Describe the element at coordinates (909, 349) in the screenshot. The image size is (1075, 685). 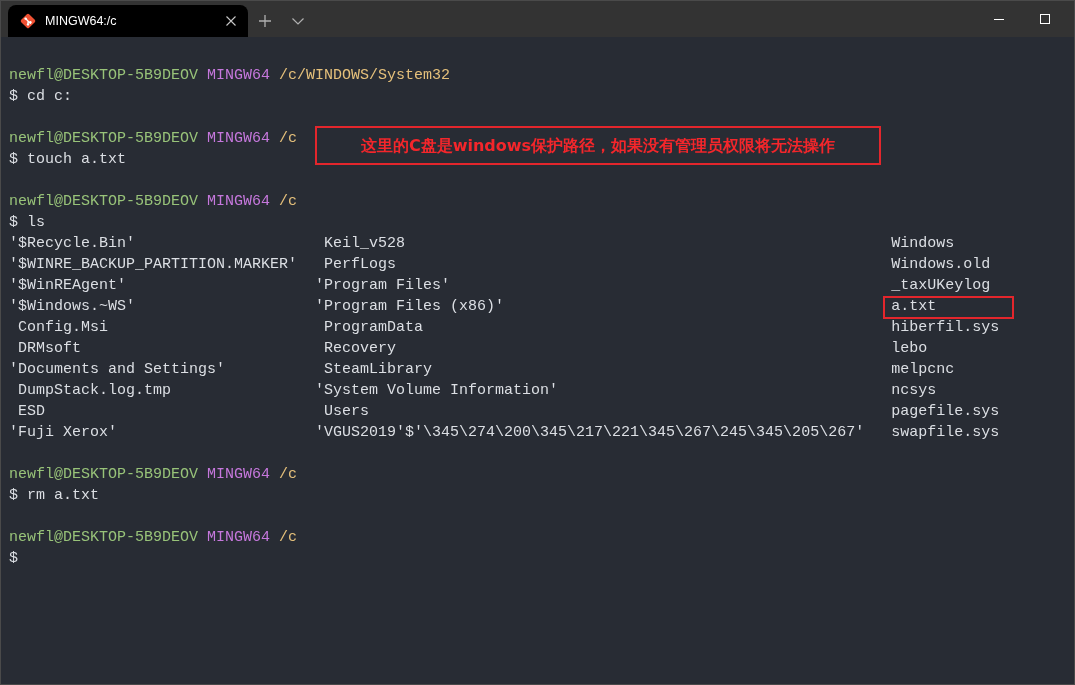
I see `file-name: lebo` at that location.